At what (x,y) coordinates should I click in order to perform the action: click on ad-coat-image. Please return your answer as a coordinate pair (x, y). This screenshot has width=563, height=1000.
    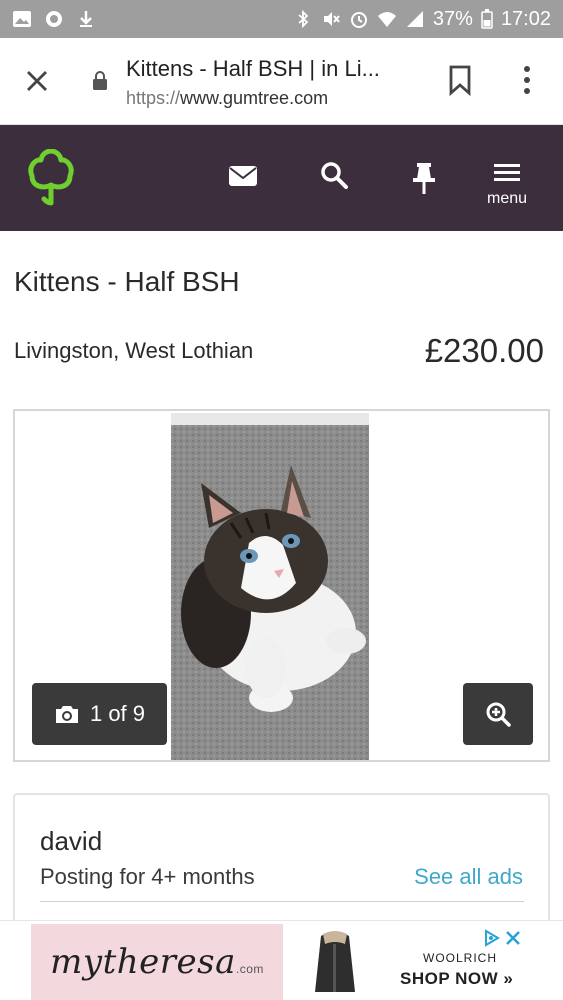
    Looking at the image, I should click on (335, 961).